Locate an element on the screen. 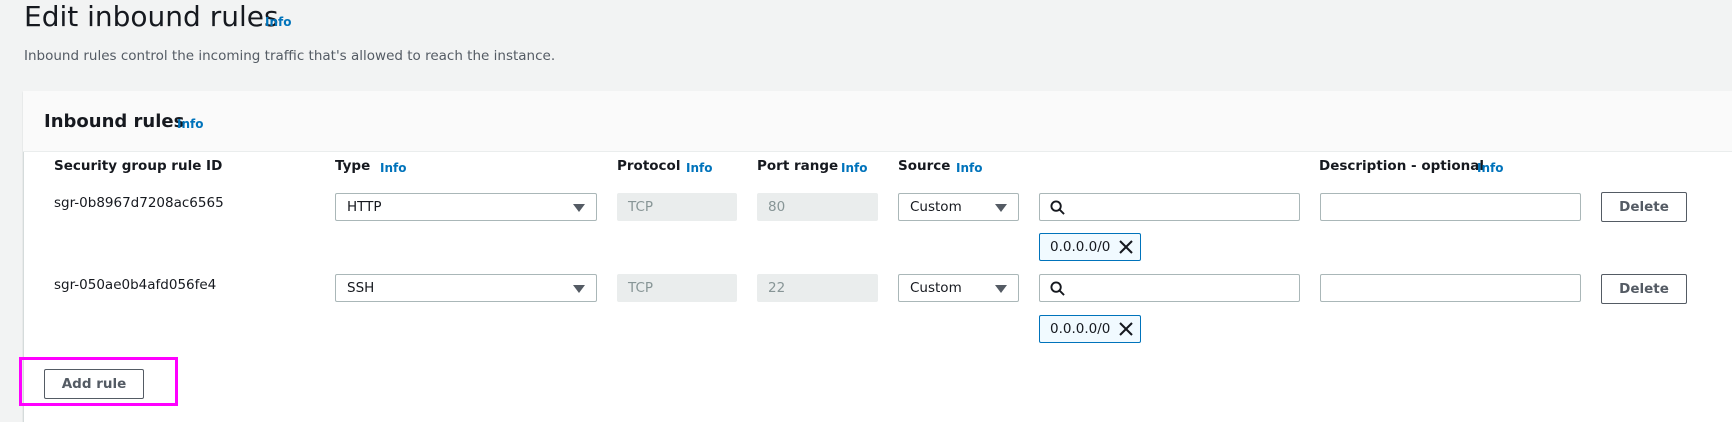 This screenshot has width=1732, height=422. panel-header is located at coordinates (877, 121).